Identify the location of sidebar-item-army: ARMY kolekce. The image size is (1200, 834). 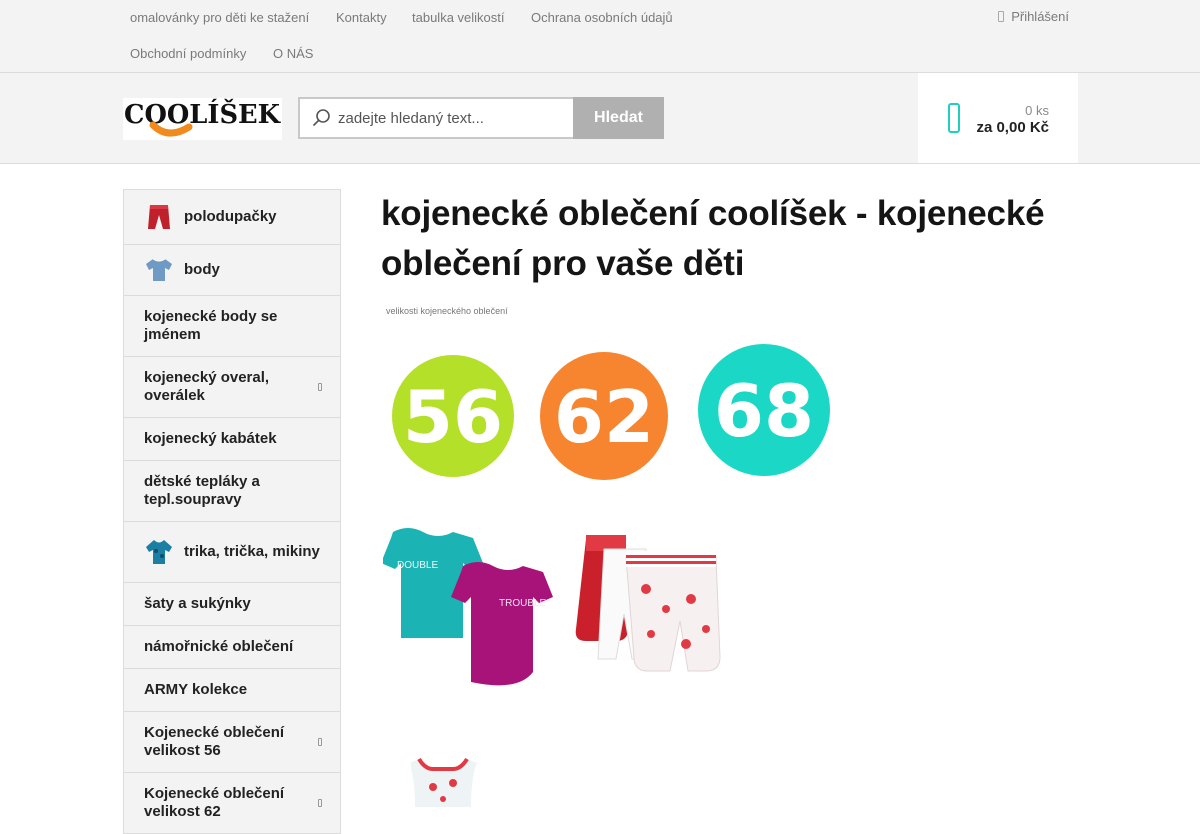
(232, 690).